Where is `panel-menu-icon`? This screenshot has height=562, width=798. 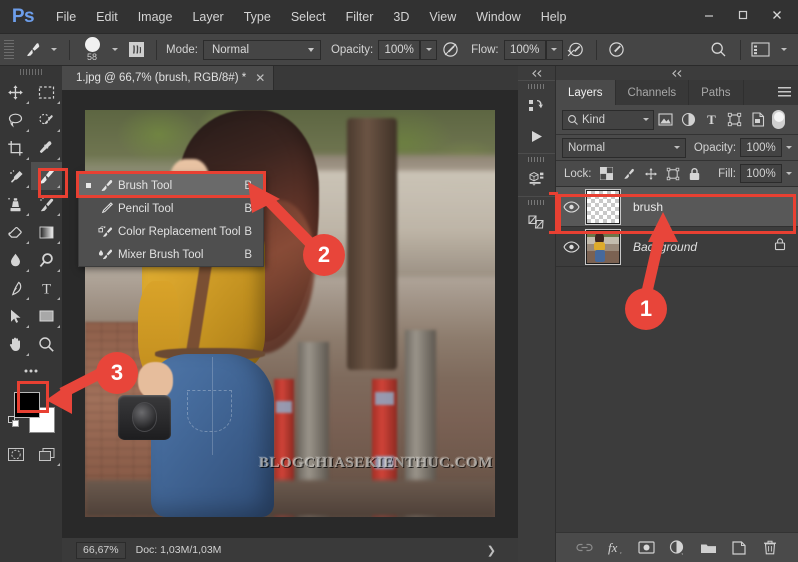
panel-menu-icon is located at coordinates (784, 92).